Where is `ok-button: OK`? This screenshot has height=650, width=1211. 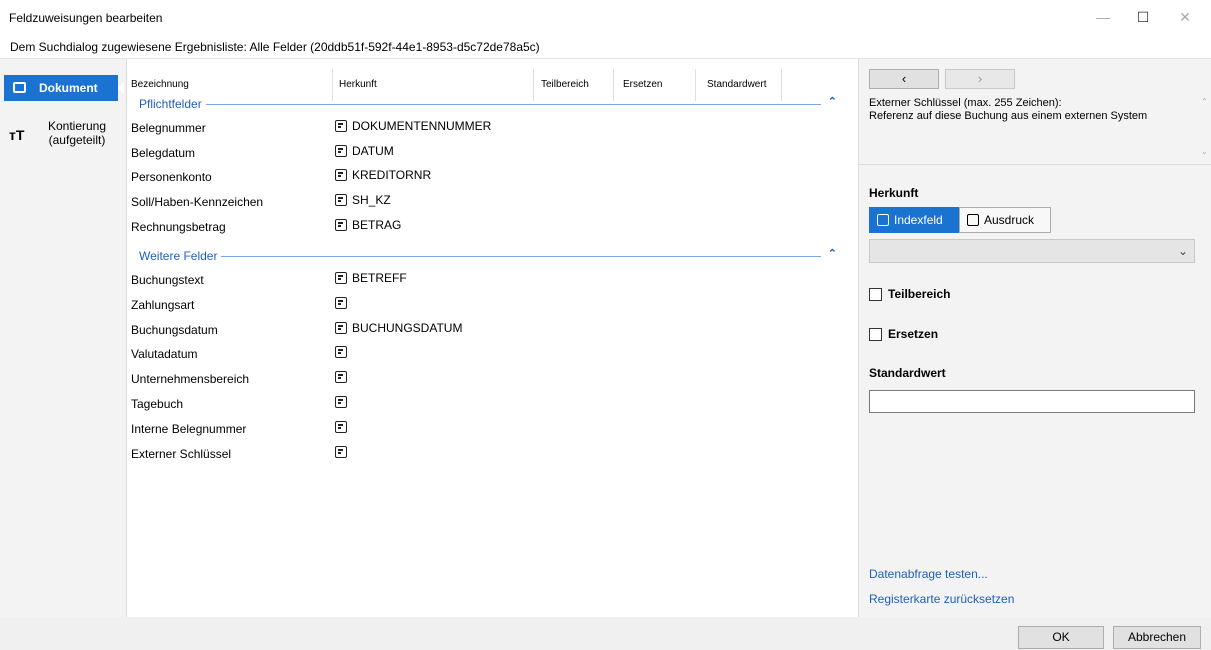
ok-button: OK is located at coordinates (1061, 637).